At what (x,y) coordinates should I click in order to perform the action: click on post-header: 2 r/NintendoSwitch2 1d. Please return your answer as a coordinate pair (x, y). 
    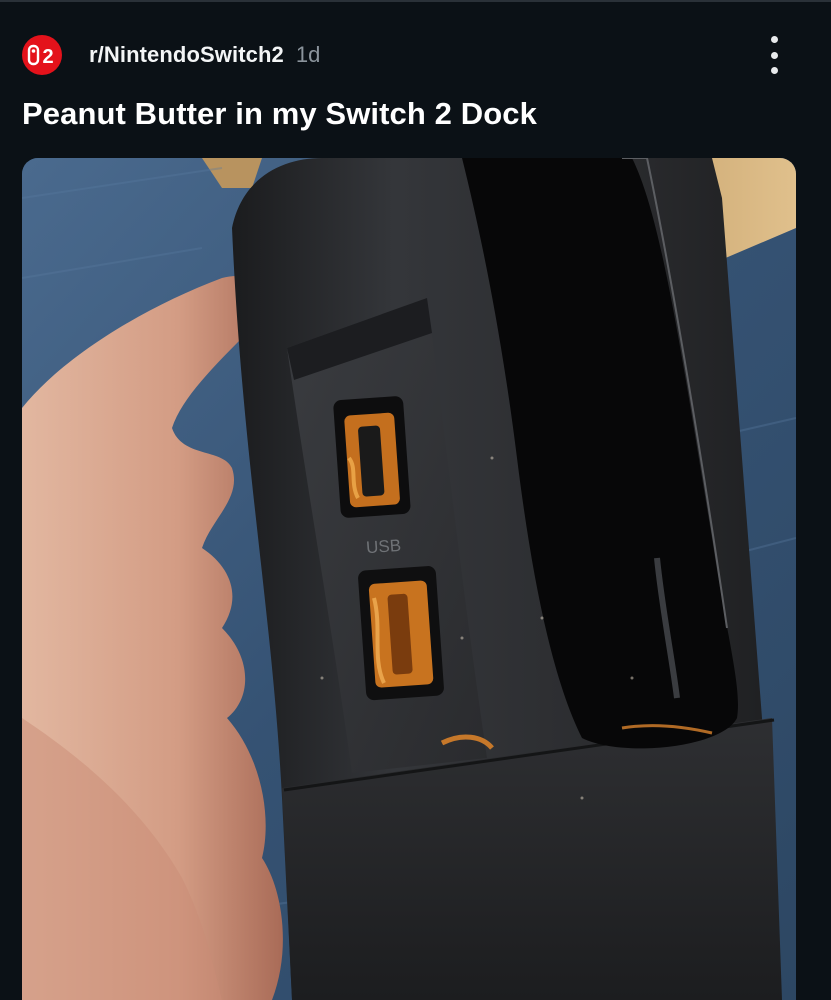
    Looking at the image, I should click on (417, 55).